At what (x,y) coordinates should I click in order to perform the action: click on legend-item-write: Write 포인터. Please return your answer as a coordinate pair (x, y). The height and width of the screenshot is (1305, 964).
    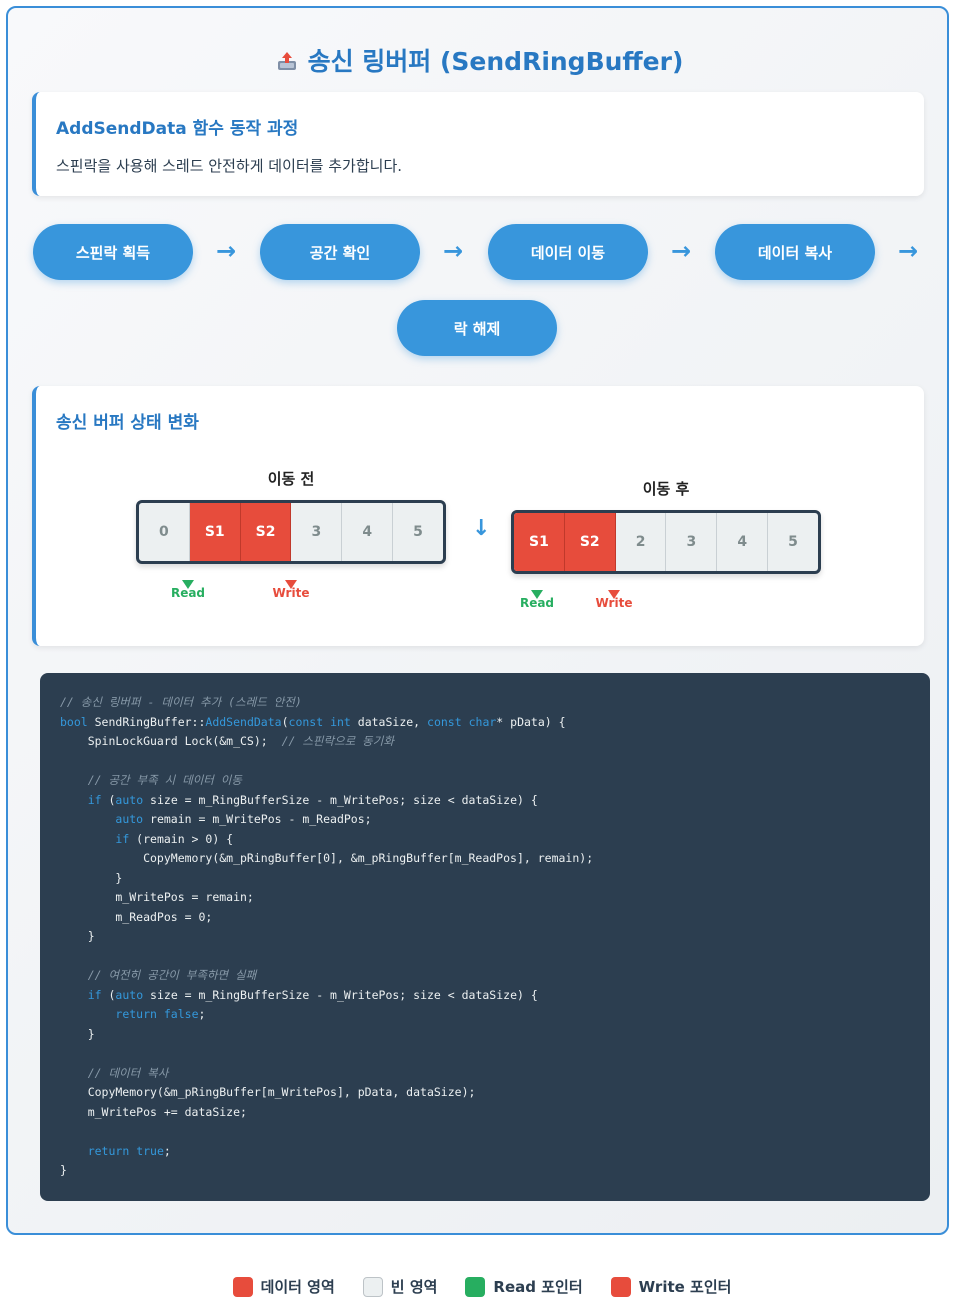
    Looking at the image, I should click on (671, 1286).